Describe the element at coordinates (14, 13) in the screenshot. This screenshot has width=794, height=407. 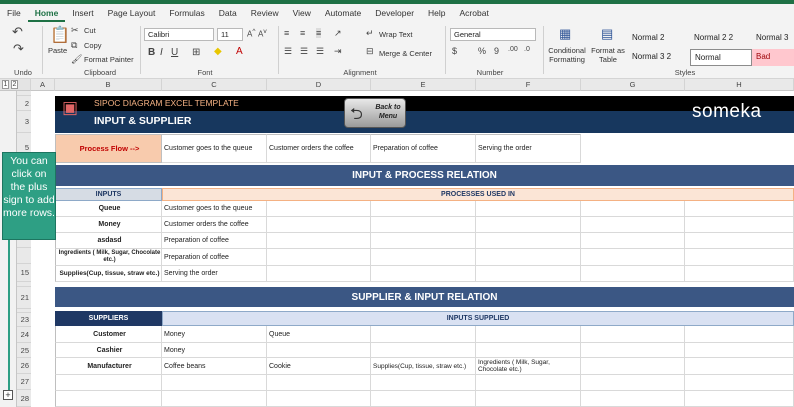
I see `tab-file: File` at that location.